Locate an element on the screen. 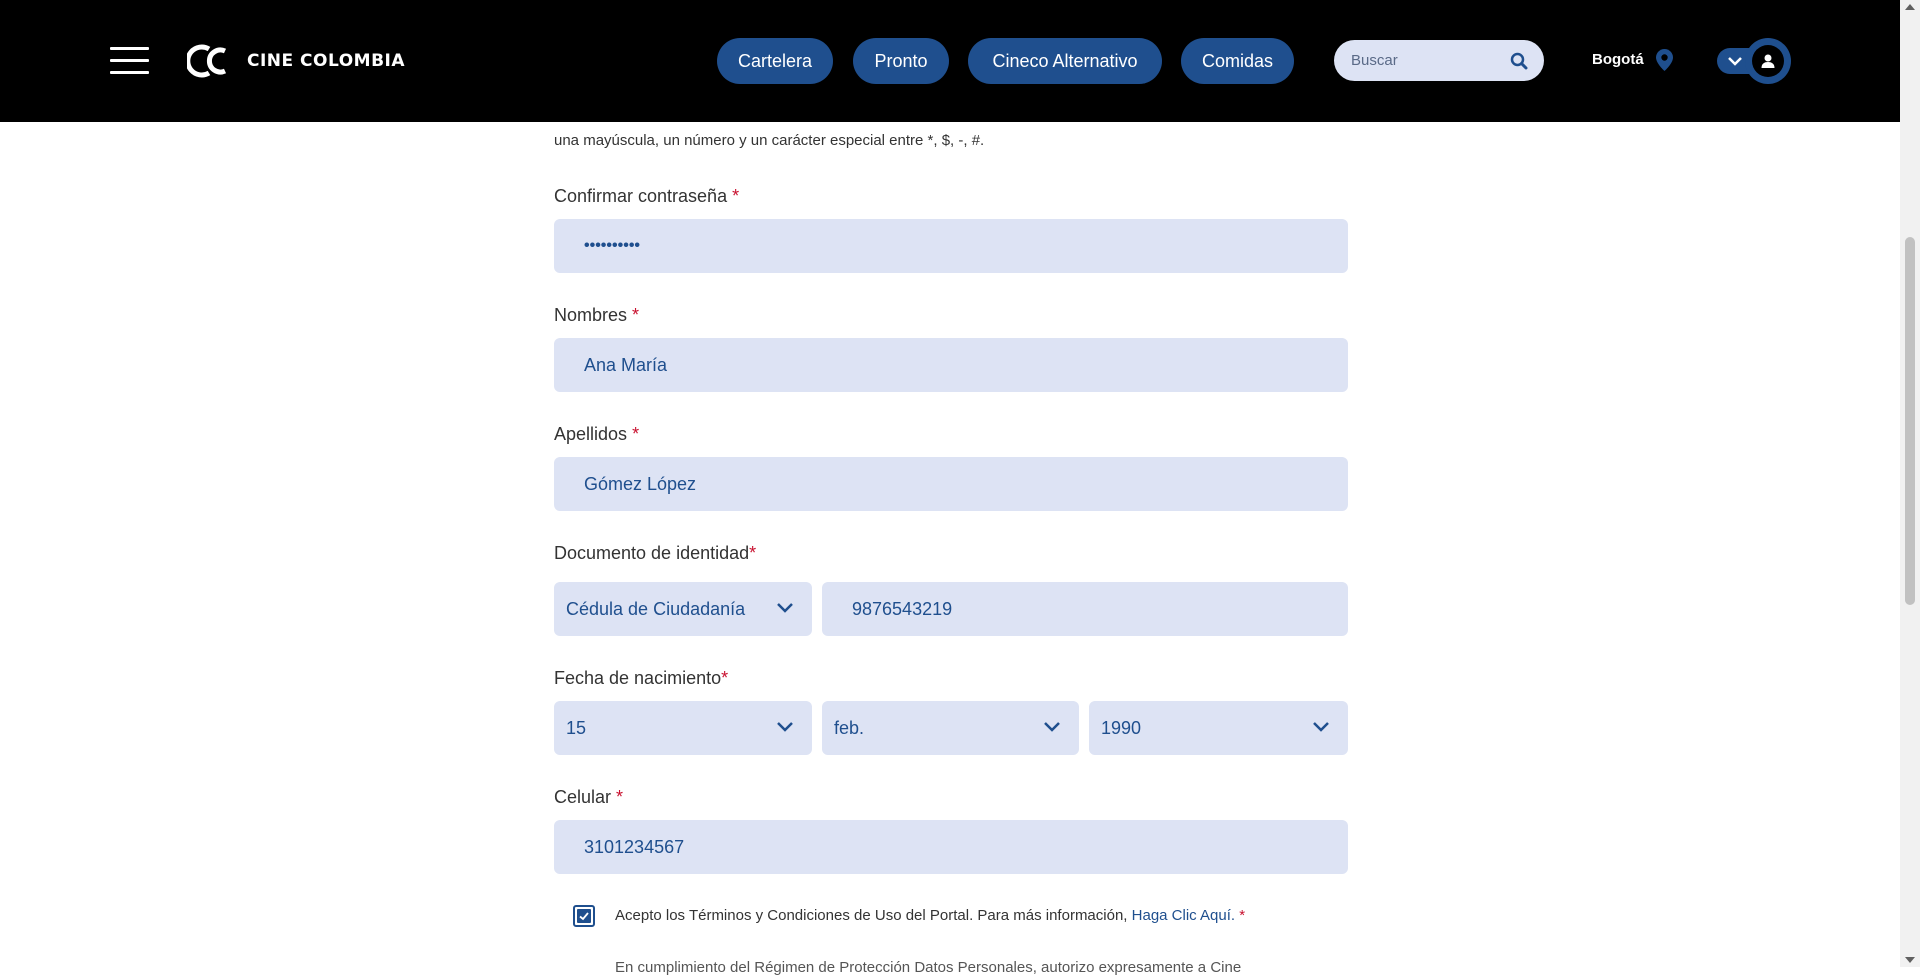  page-scrollbar is located at coordinates (1910, 483).